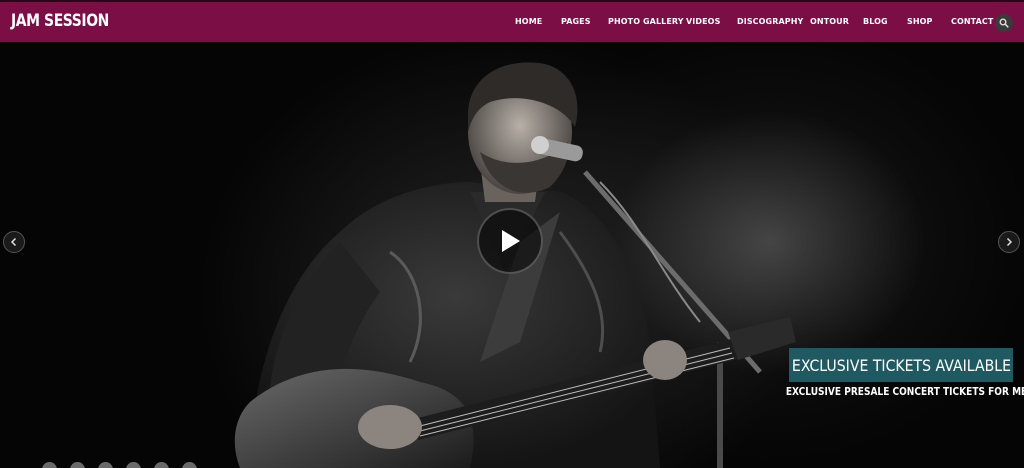  I want to click on search-button, so click(1004, 23).